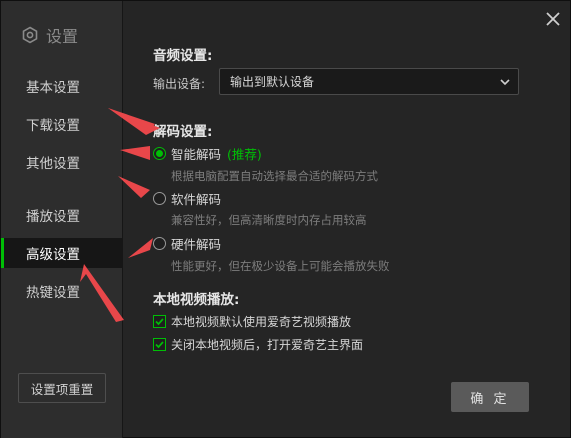  Describe the element at coordinates (183, 56) in the screenshot. I see `audio-section-title: 音频设置:` at that location.